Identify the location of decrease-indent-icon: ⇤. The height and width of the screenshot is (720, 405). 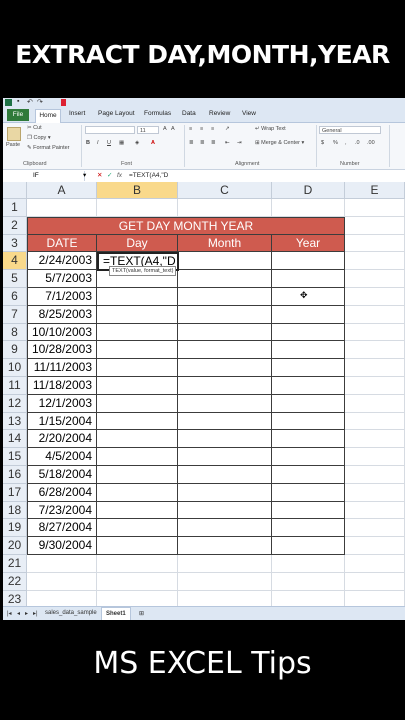
(227, 143).